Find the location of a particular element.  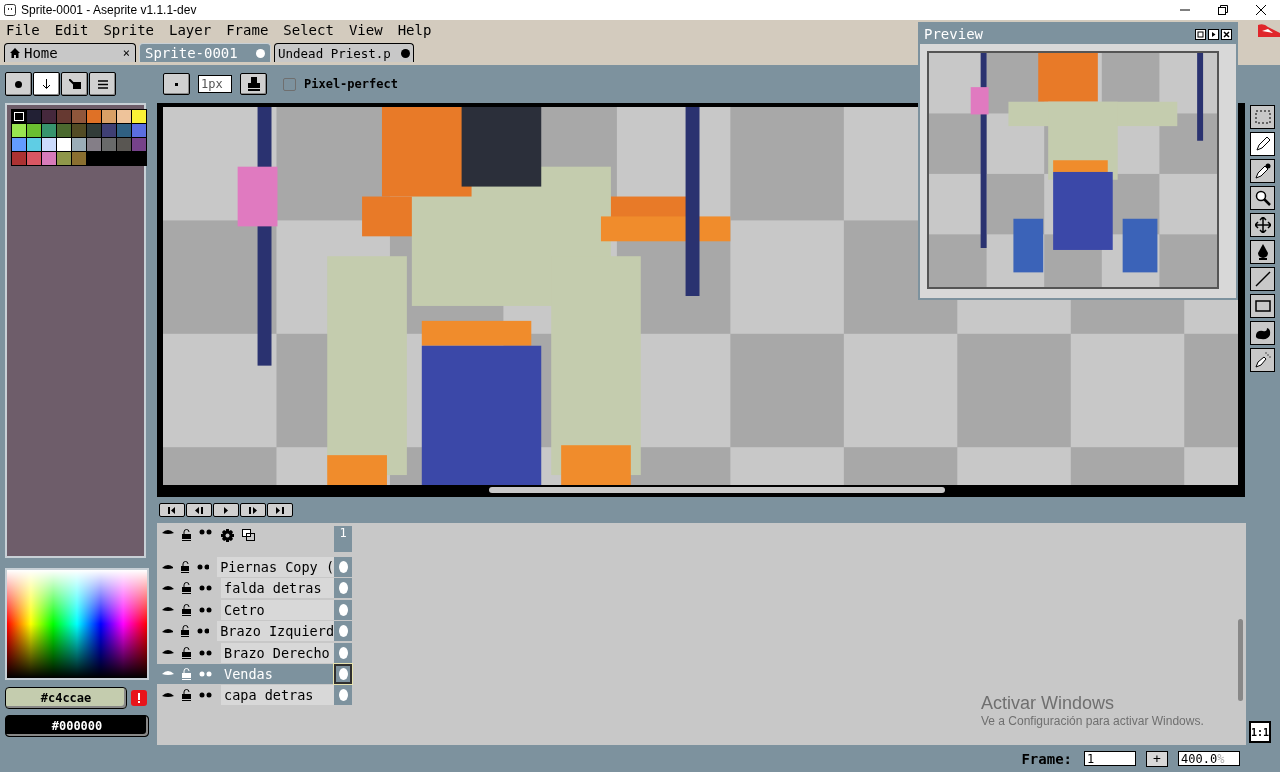

ink-button is located at coordinates (253, 84).